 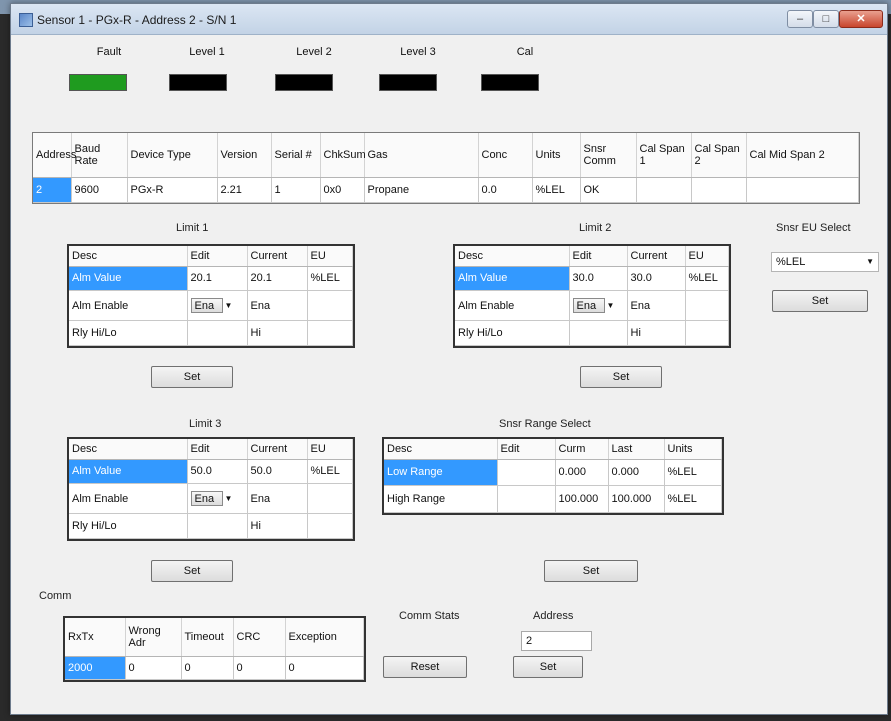 What do you see at coordinates (548, 667) in the screenshot?
I see `address-set-button: Set` at bounding box center [548, 667].